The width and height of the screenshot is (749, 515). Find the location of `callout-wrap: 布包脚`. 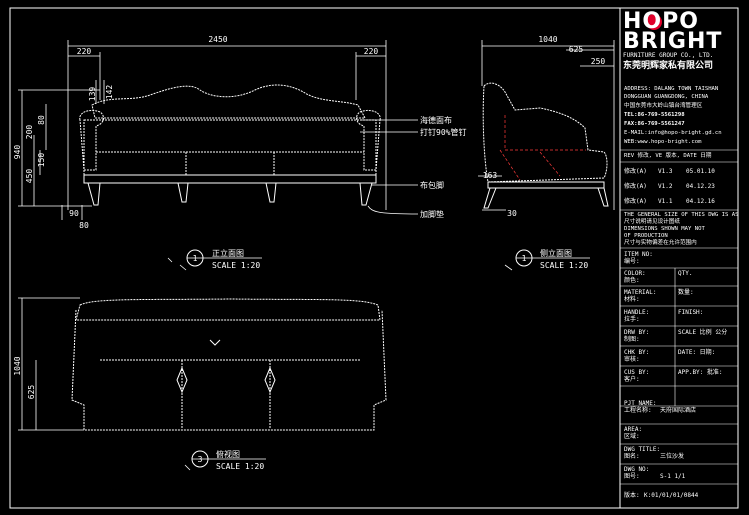

callout-wrap: 布包脚 is located at coordinates (432, 185).